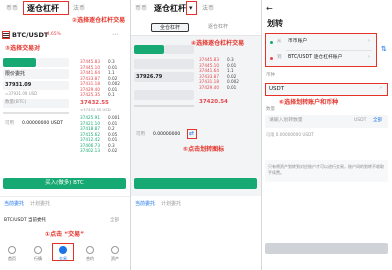 The image size is (392, 270). Describe the element at coordinates (384, 49) in the screenshot. I see `swap-icon: ⇅` at that location.